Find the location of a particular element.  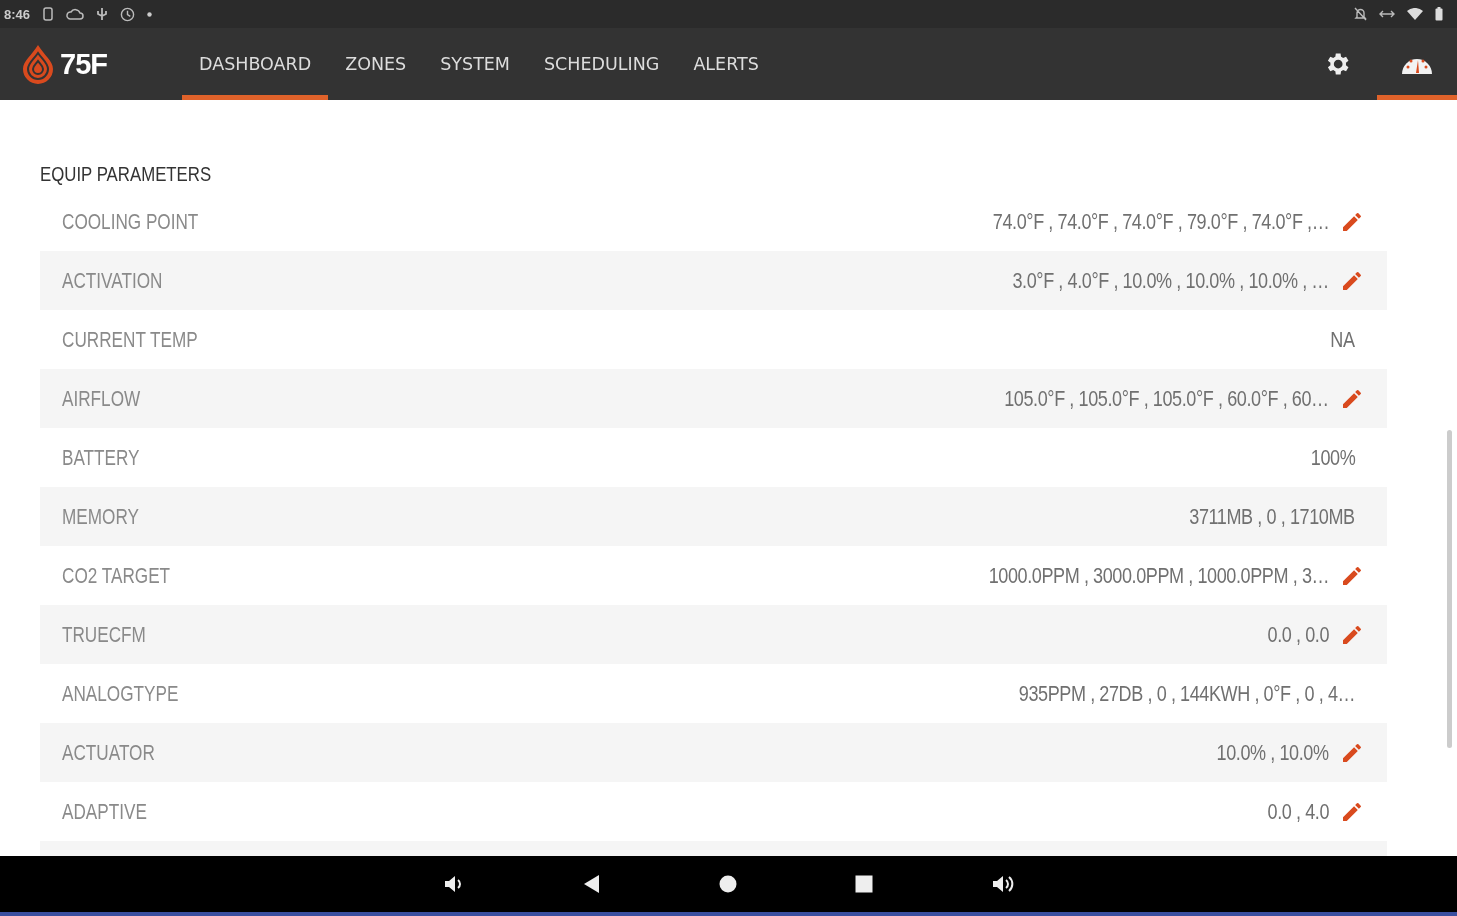

parameter-label: CO2 TARGET is located at coordinates (116, 575).